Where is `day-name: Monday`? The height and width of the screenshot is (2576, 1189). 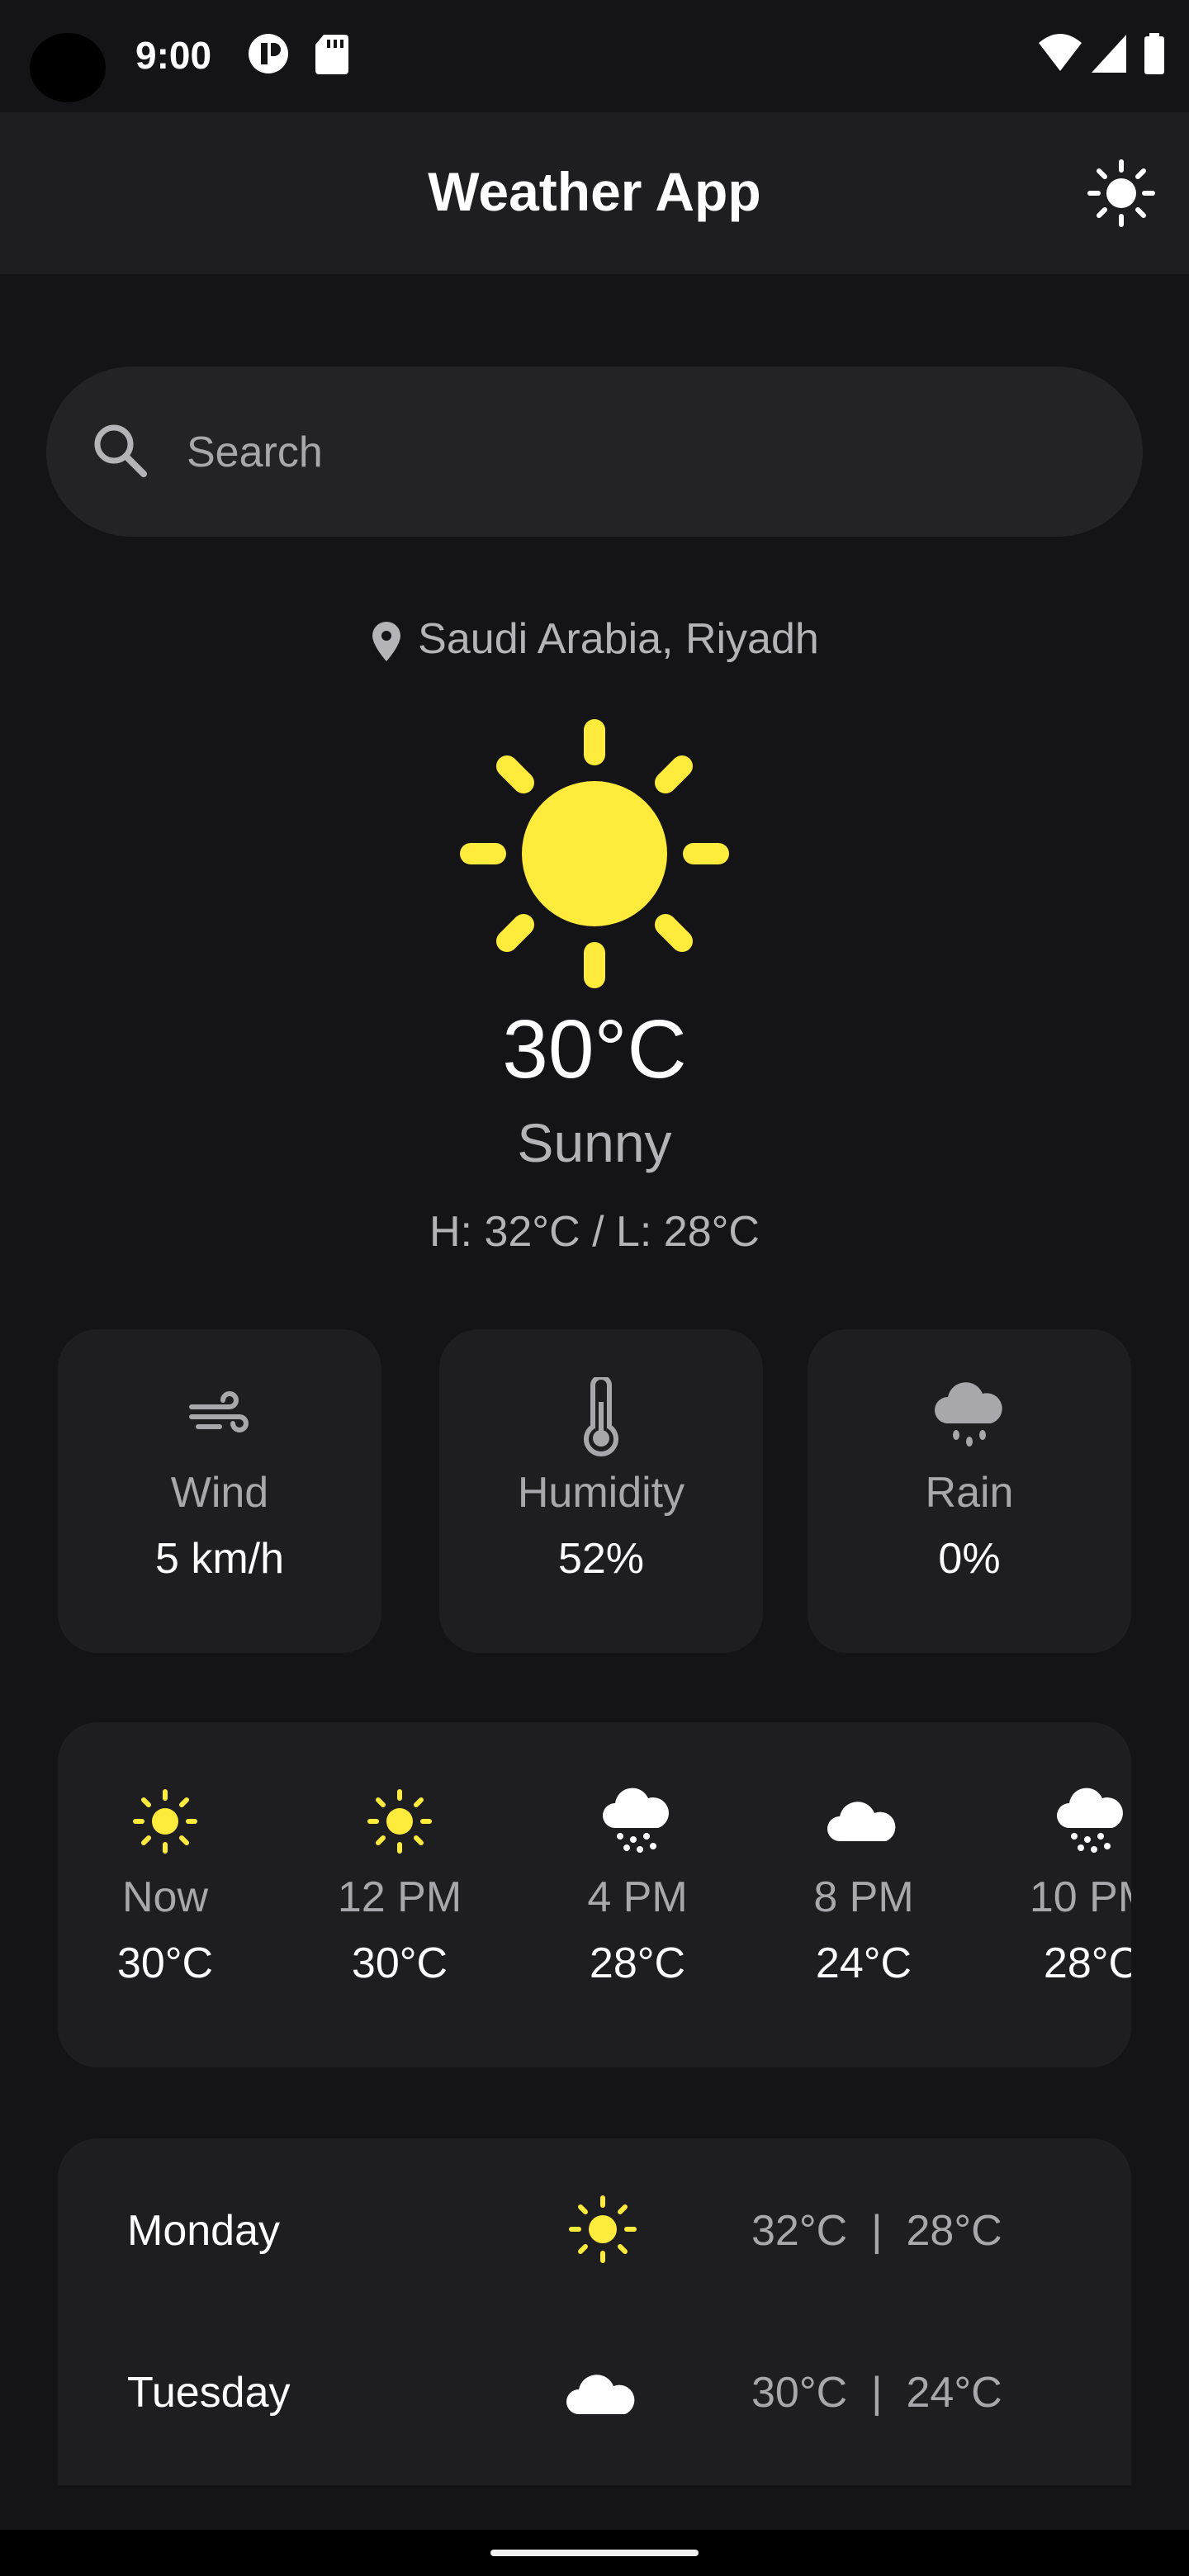
day-name: Monday is located at coordinates (203, 2231).